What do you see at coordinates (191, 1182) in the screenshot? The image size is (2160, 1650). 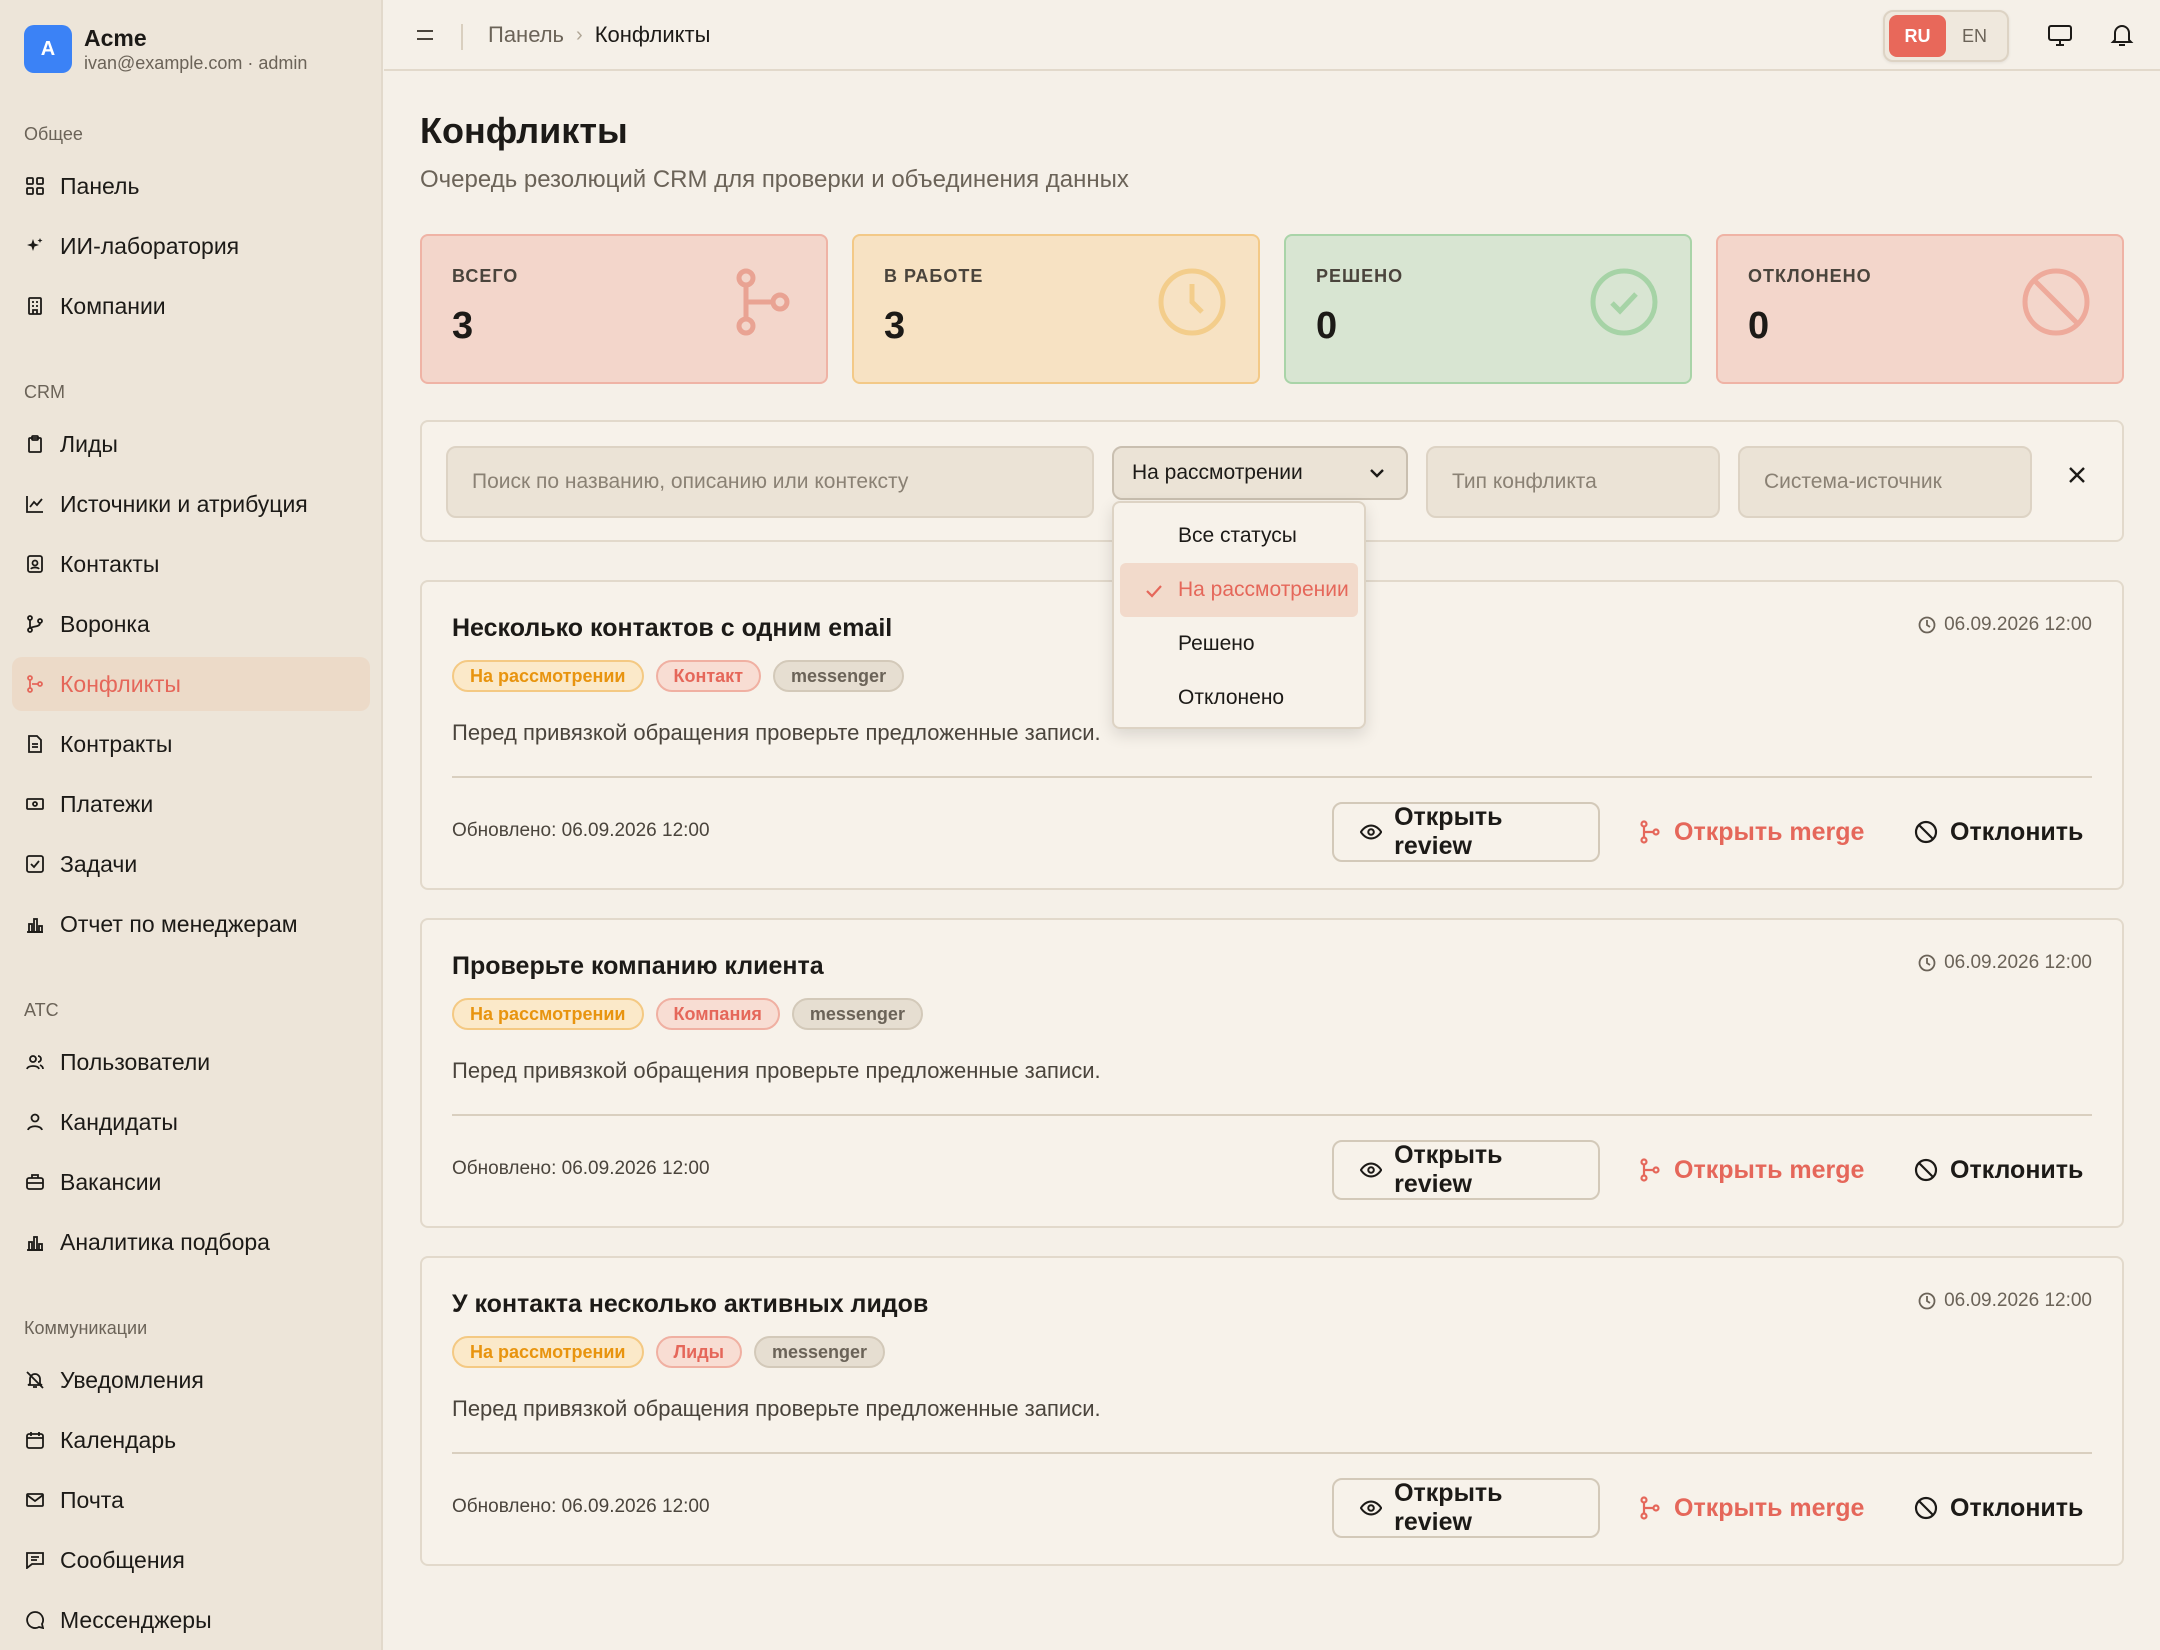 I see `sidebar-item-vacancies: Вакансии` at bounding box center [191, 1182].